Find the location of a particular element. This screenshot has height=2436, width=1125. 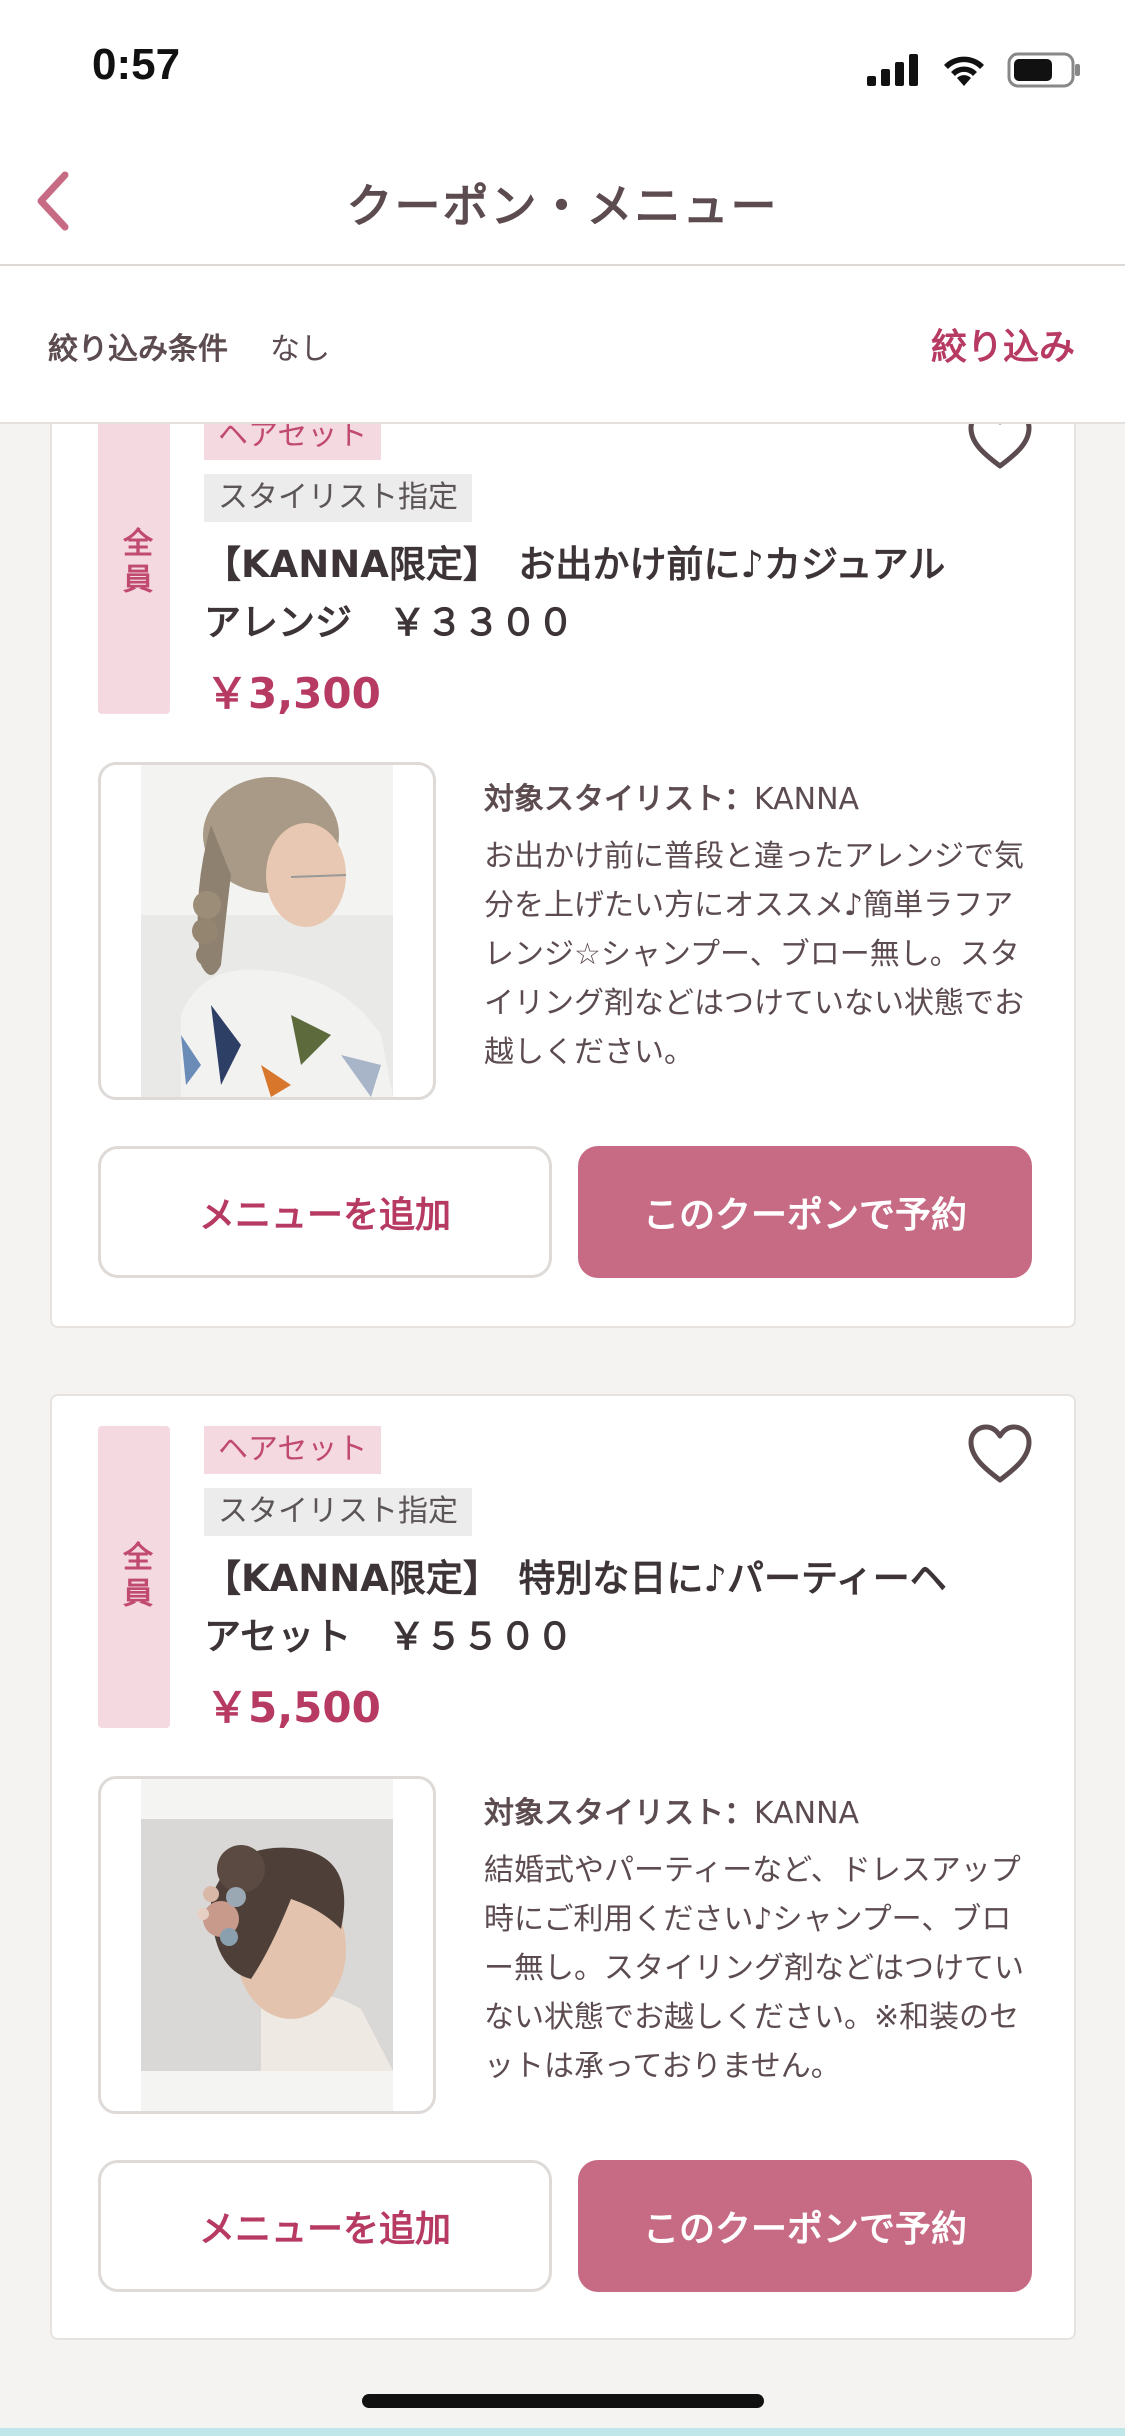

home-indicator-area is located at coordinates (562, 2401).